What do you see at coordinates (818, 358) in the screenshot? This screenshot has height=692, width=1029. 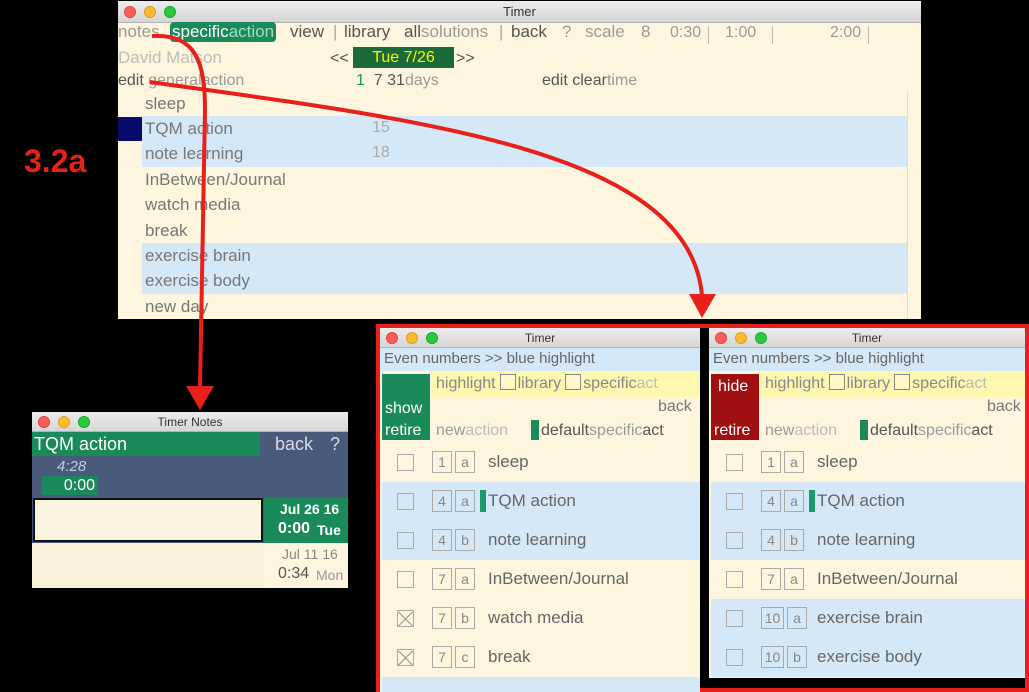 I see `hint-text: Even numbers >> blue highlight` at bounding box center [818, 358].